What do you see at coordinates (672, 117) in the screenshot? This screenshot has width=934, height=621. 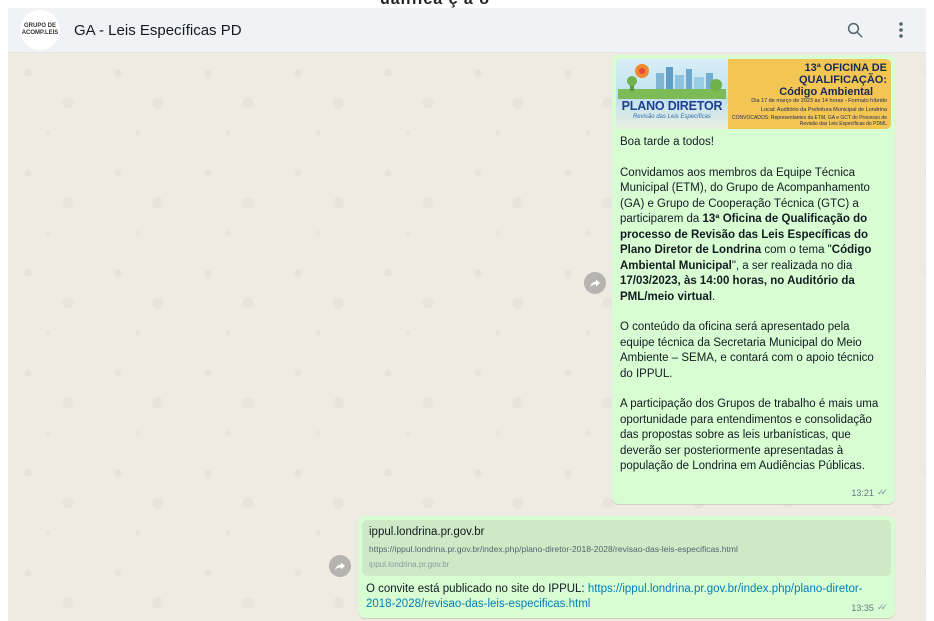 I see `logo-subtitle: Revisão das Leis Específicas` at bounding box center [672, 117].